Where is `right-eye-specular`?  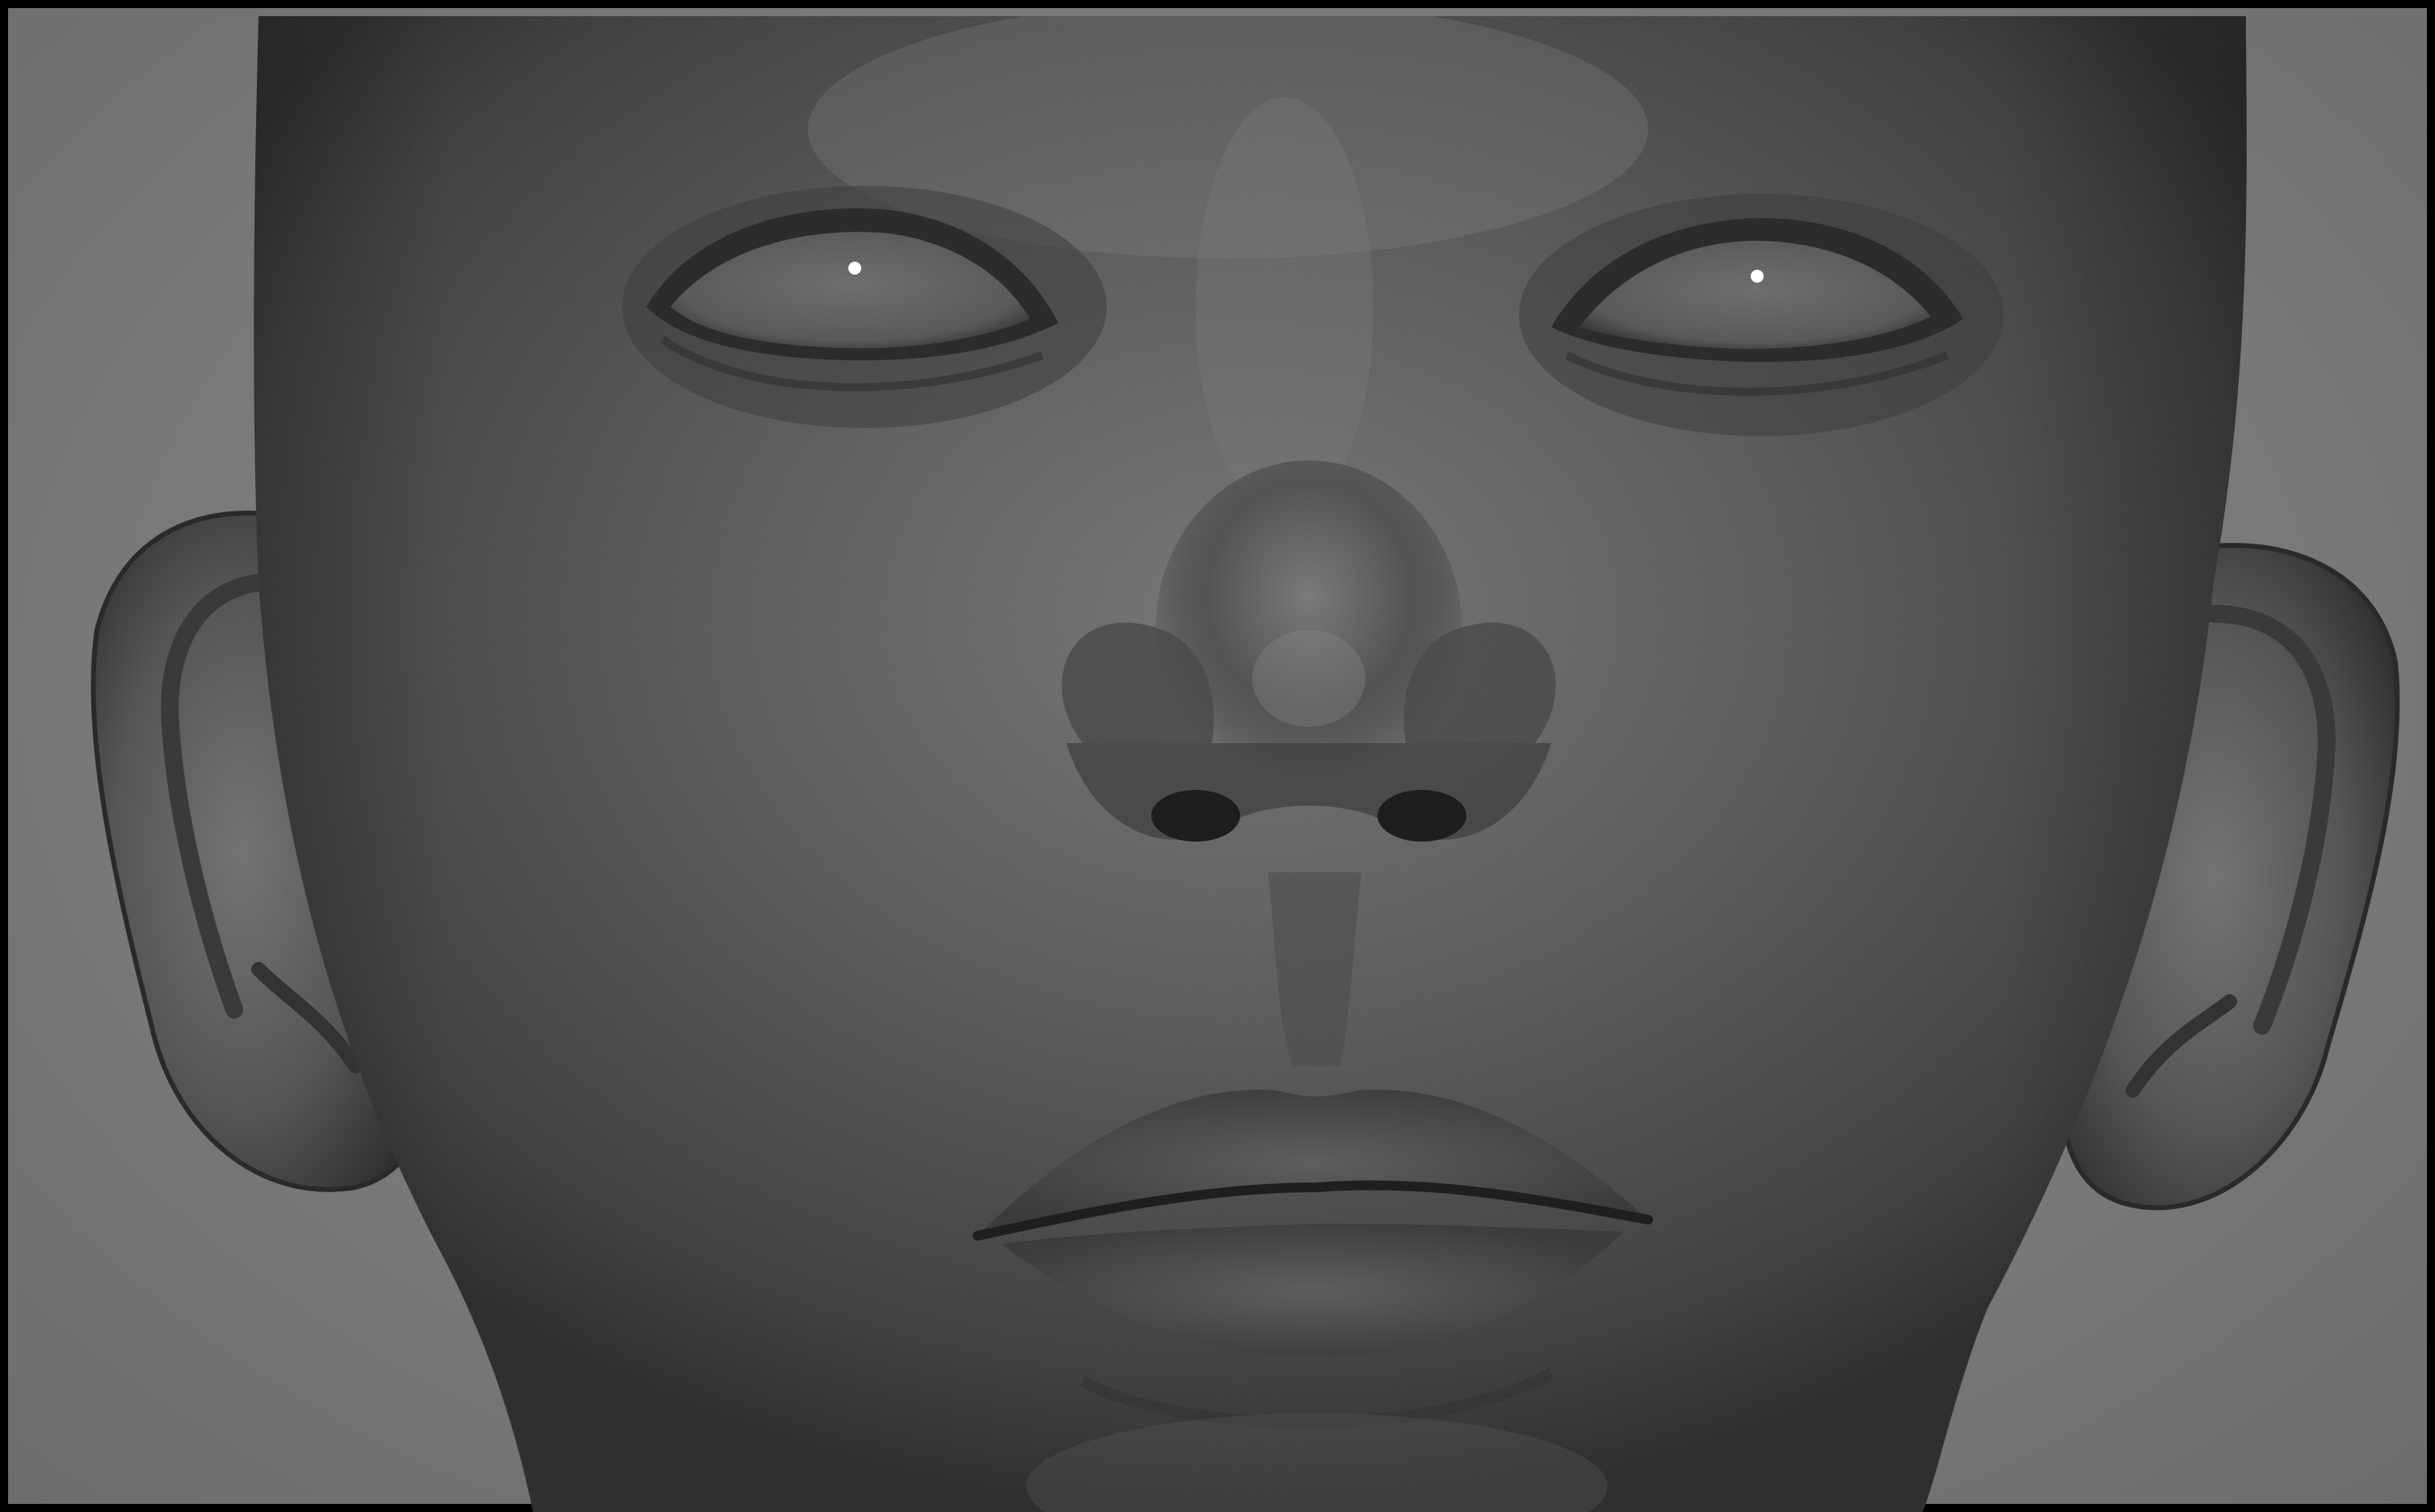
right-eye-specular is located at coordinates (1757, 277).